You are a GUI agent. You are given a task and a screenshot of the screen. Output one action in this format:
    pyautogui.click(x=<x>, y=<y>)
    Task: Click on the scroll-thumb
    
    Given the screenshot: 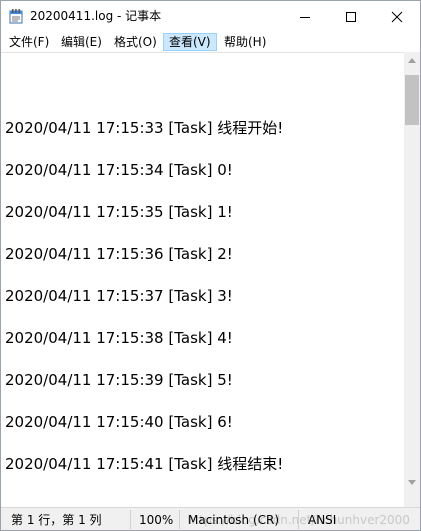 What is the action you would take?
    pyautogui.click(x=412, y=100)
    